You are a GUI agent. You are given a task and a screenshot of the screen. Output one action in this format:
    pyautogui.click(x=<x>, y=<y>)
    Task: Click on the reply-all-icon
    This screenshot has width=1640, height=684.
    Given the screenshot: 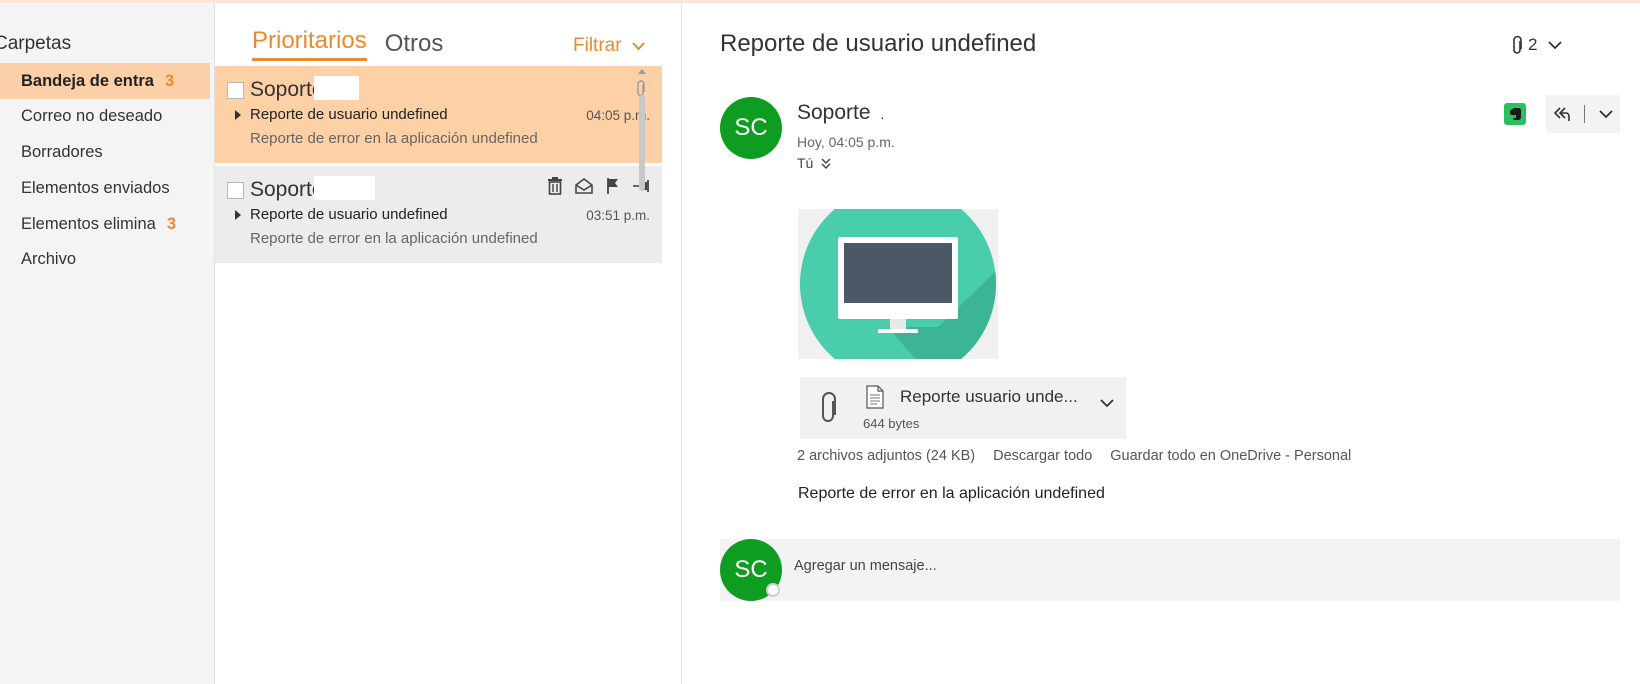 What is the action you would take?
    pyautogui.click(x=1562, y=114)
    